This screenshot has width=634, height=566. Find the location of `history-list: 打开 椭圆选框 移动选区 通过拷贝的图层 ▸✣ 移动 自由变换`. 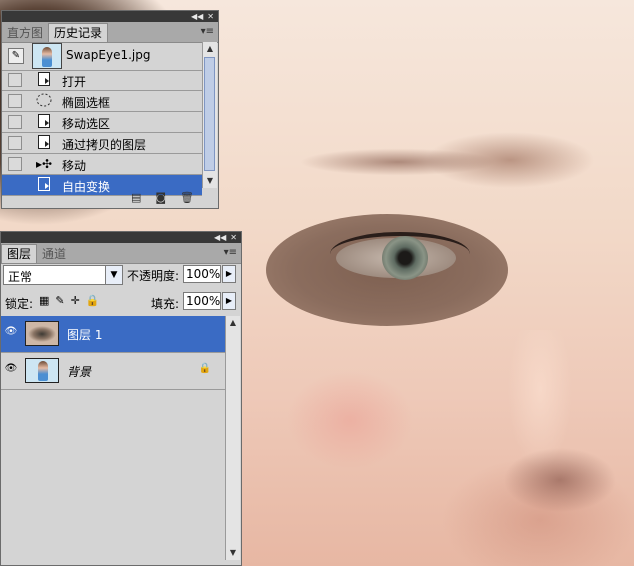

history-list: 打开 椭圆选框 移动选区 通过拷贝的图层 ▸✣ 移动 自由变换 is located at coordinates (102, 133).